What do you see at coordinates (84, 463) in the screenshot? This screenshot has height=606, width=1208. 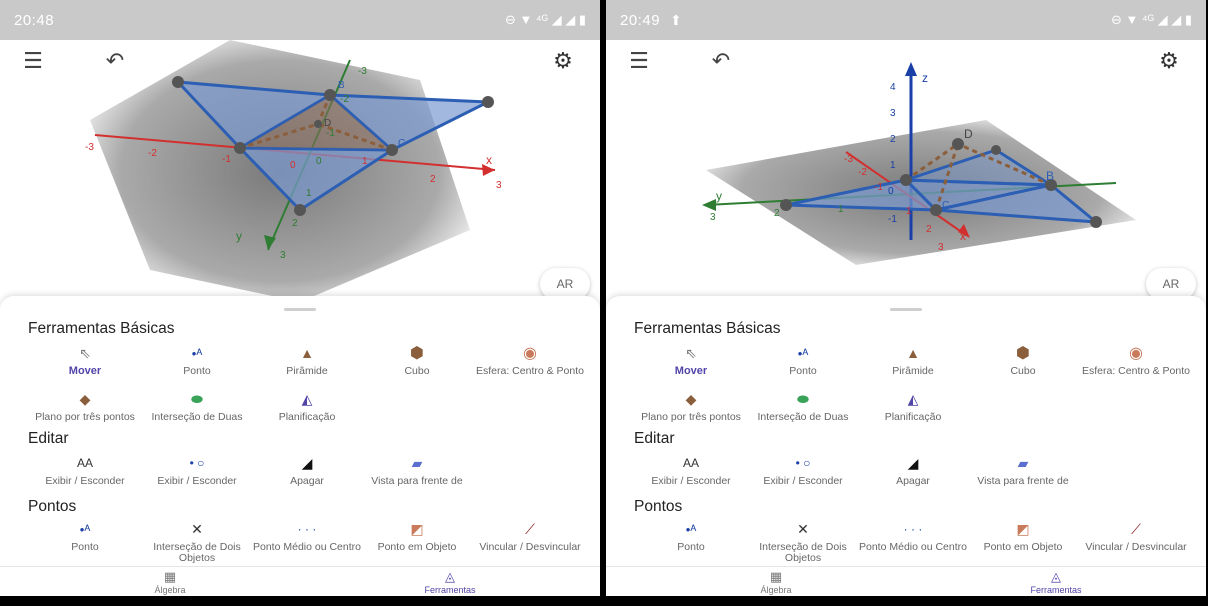 I see `label-icon: AA` at bounding box center [84, 463].